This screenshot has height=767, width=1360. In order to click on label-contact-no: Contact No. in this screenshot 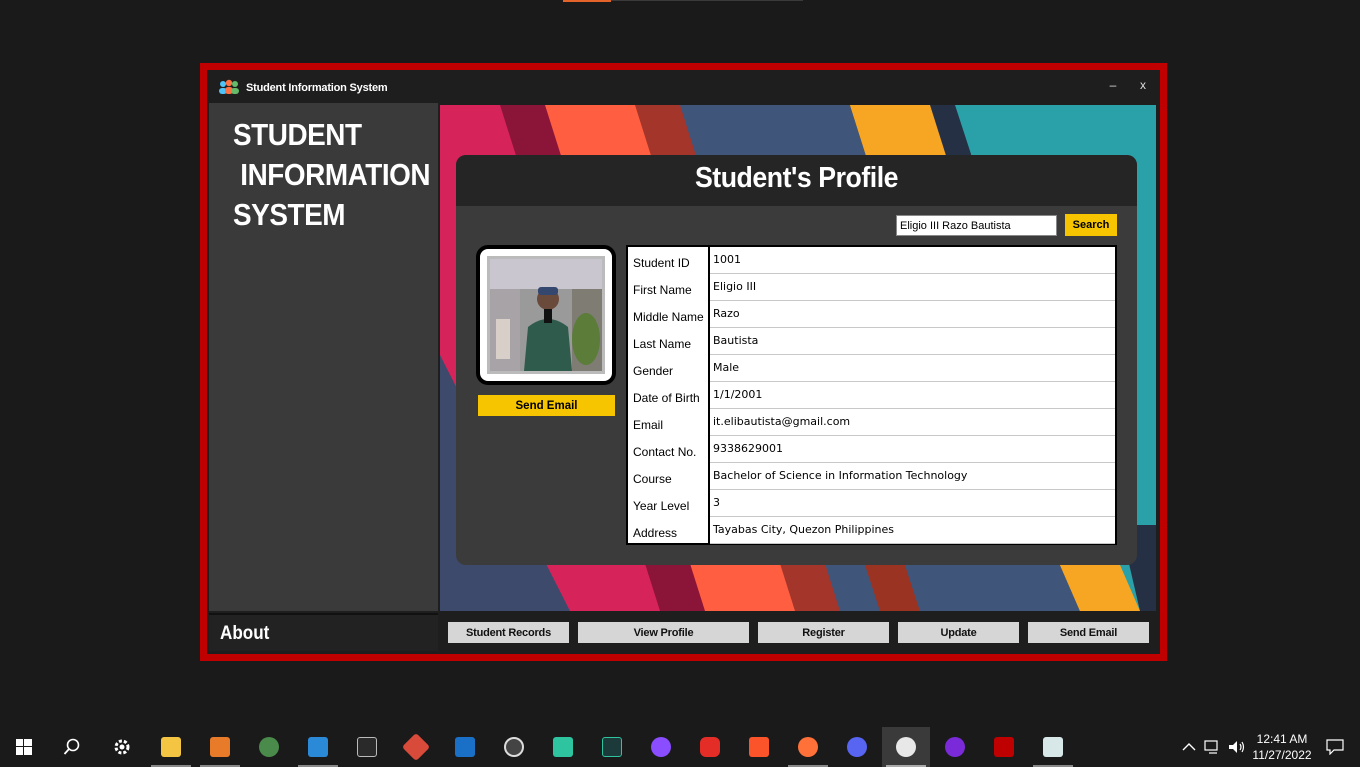, I will do `click(665, 452)`.